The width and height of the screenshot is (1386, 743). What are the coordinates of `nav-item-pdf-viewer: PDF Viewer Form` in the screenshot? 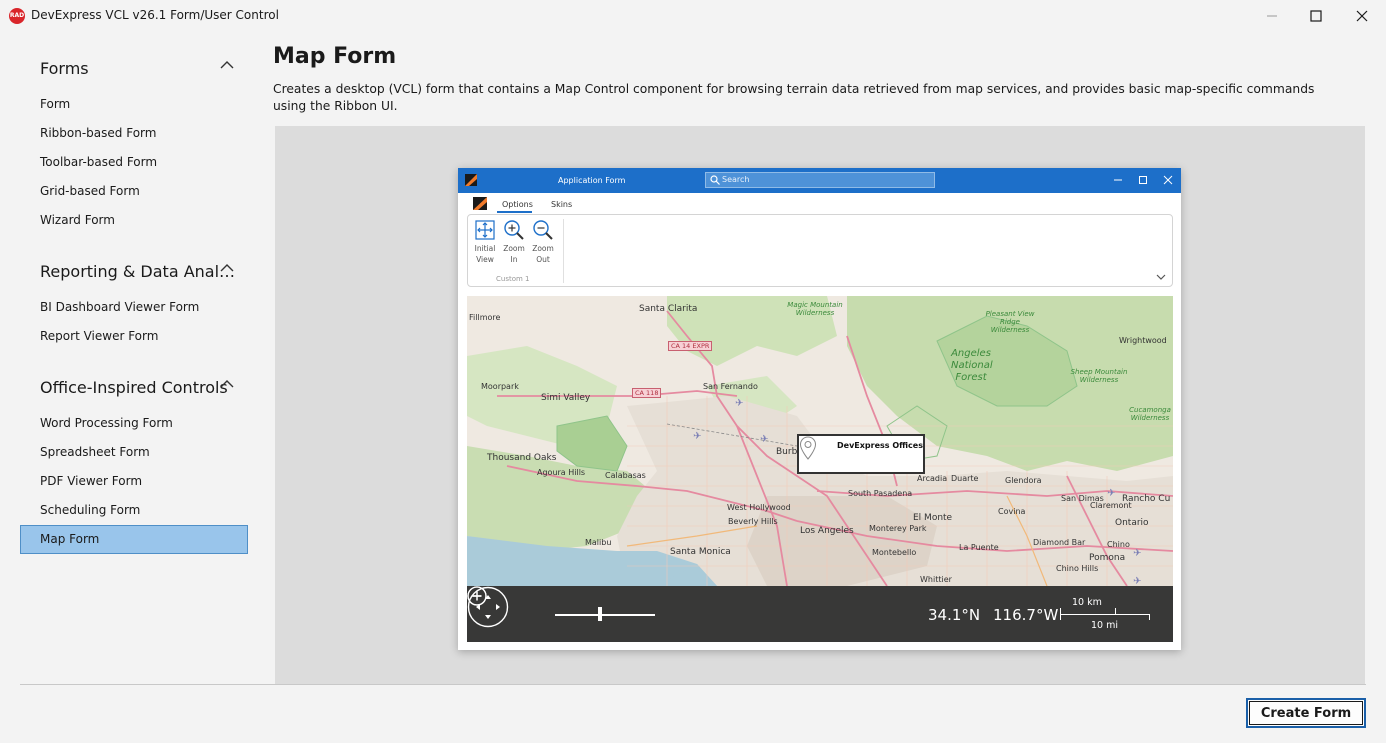 It's located at (134, 481).